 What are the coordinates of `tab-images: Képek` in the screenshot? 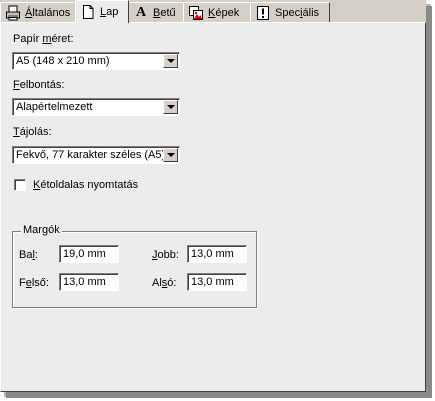 It's located at (217, 12).